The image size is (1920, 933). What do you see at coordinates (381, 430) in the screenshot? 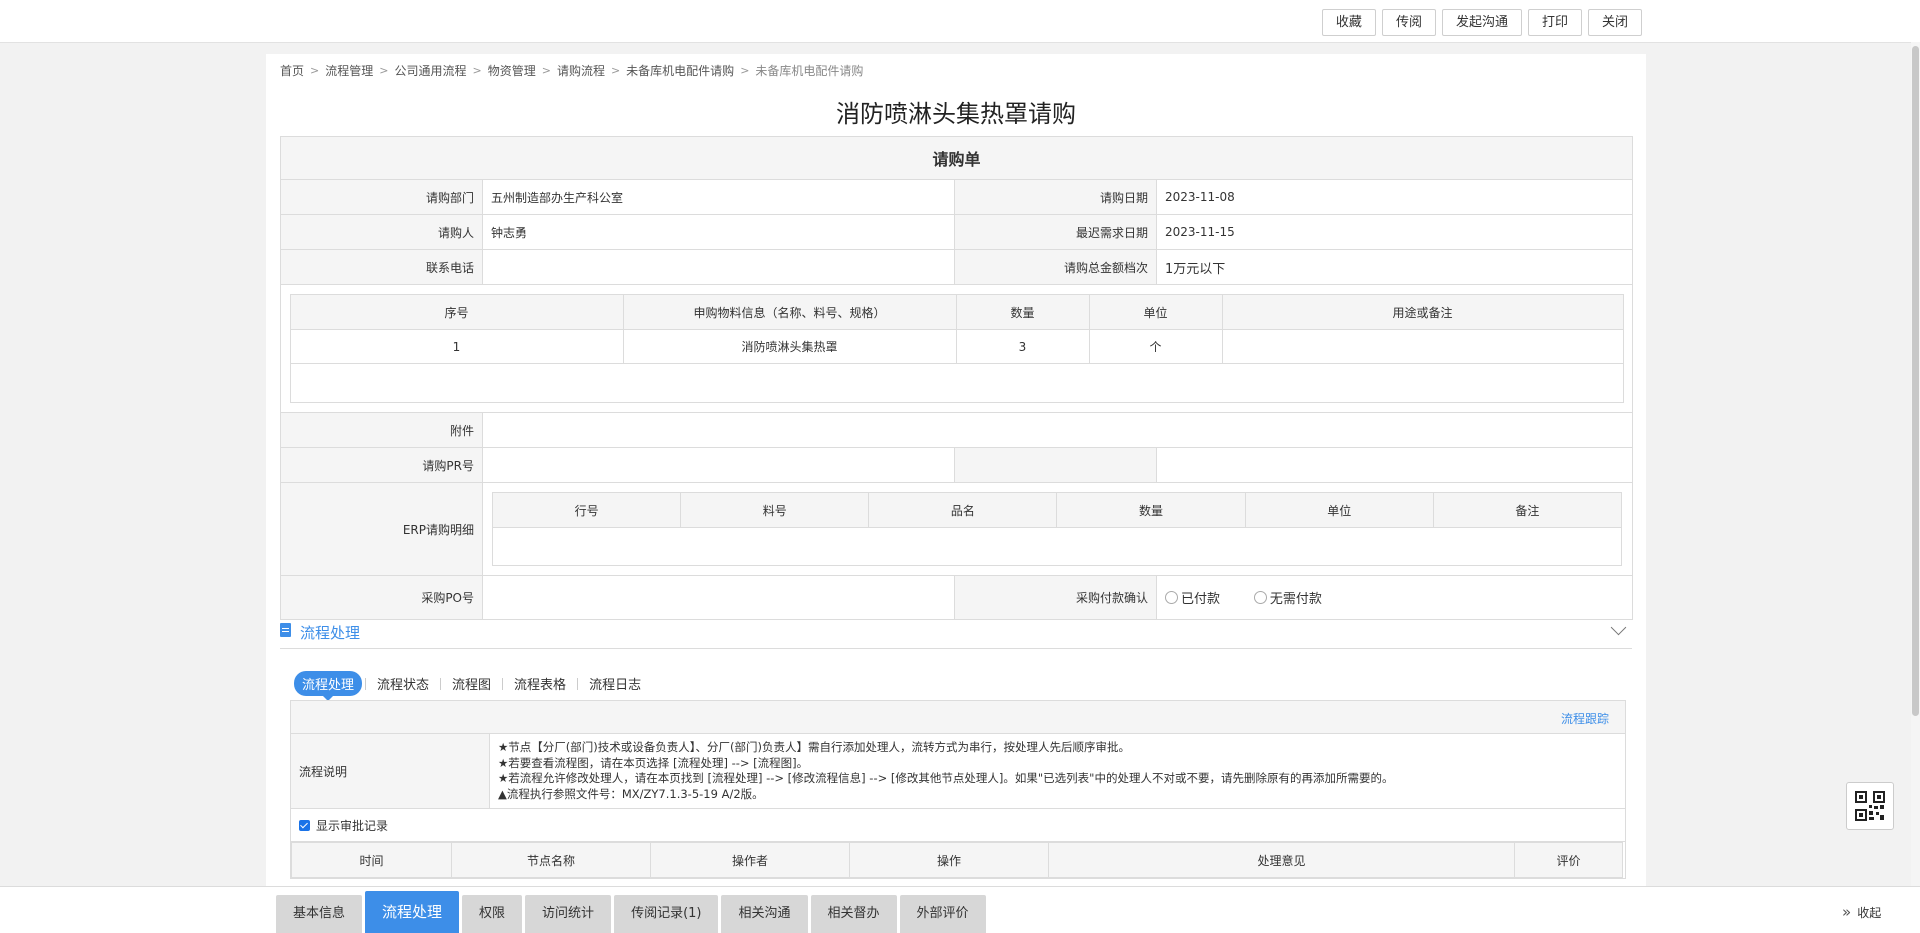
I see `attach-label: 附件` at bounding box center [381, 430].